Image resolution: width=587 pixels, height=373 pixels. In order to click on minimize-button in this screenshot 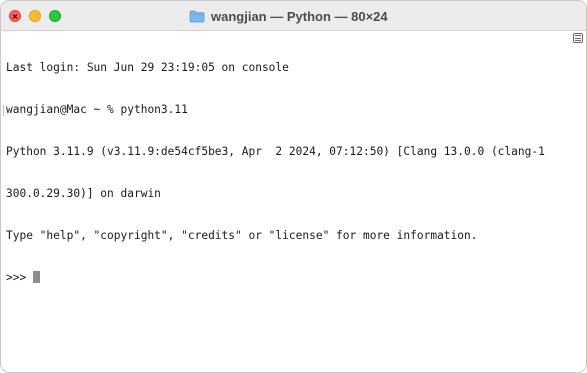, I will do `click(35, 16)`.